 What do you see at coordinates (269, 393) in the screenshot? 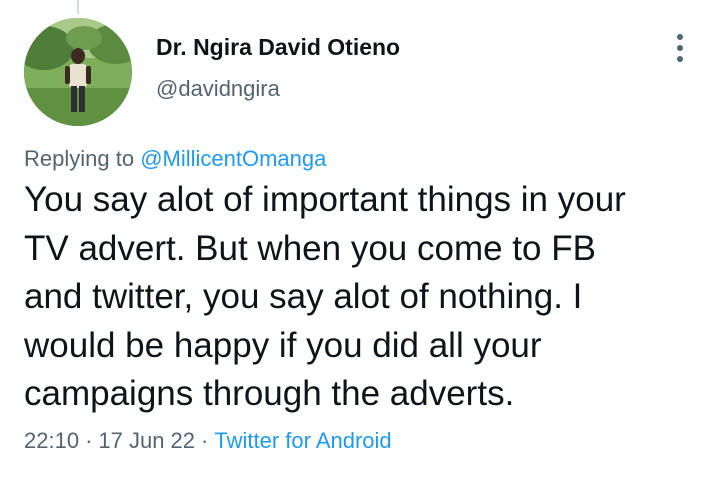
I see `tweet-text-line: campaigns through the adverts.` at bounding box center [269, 393].